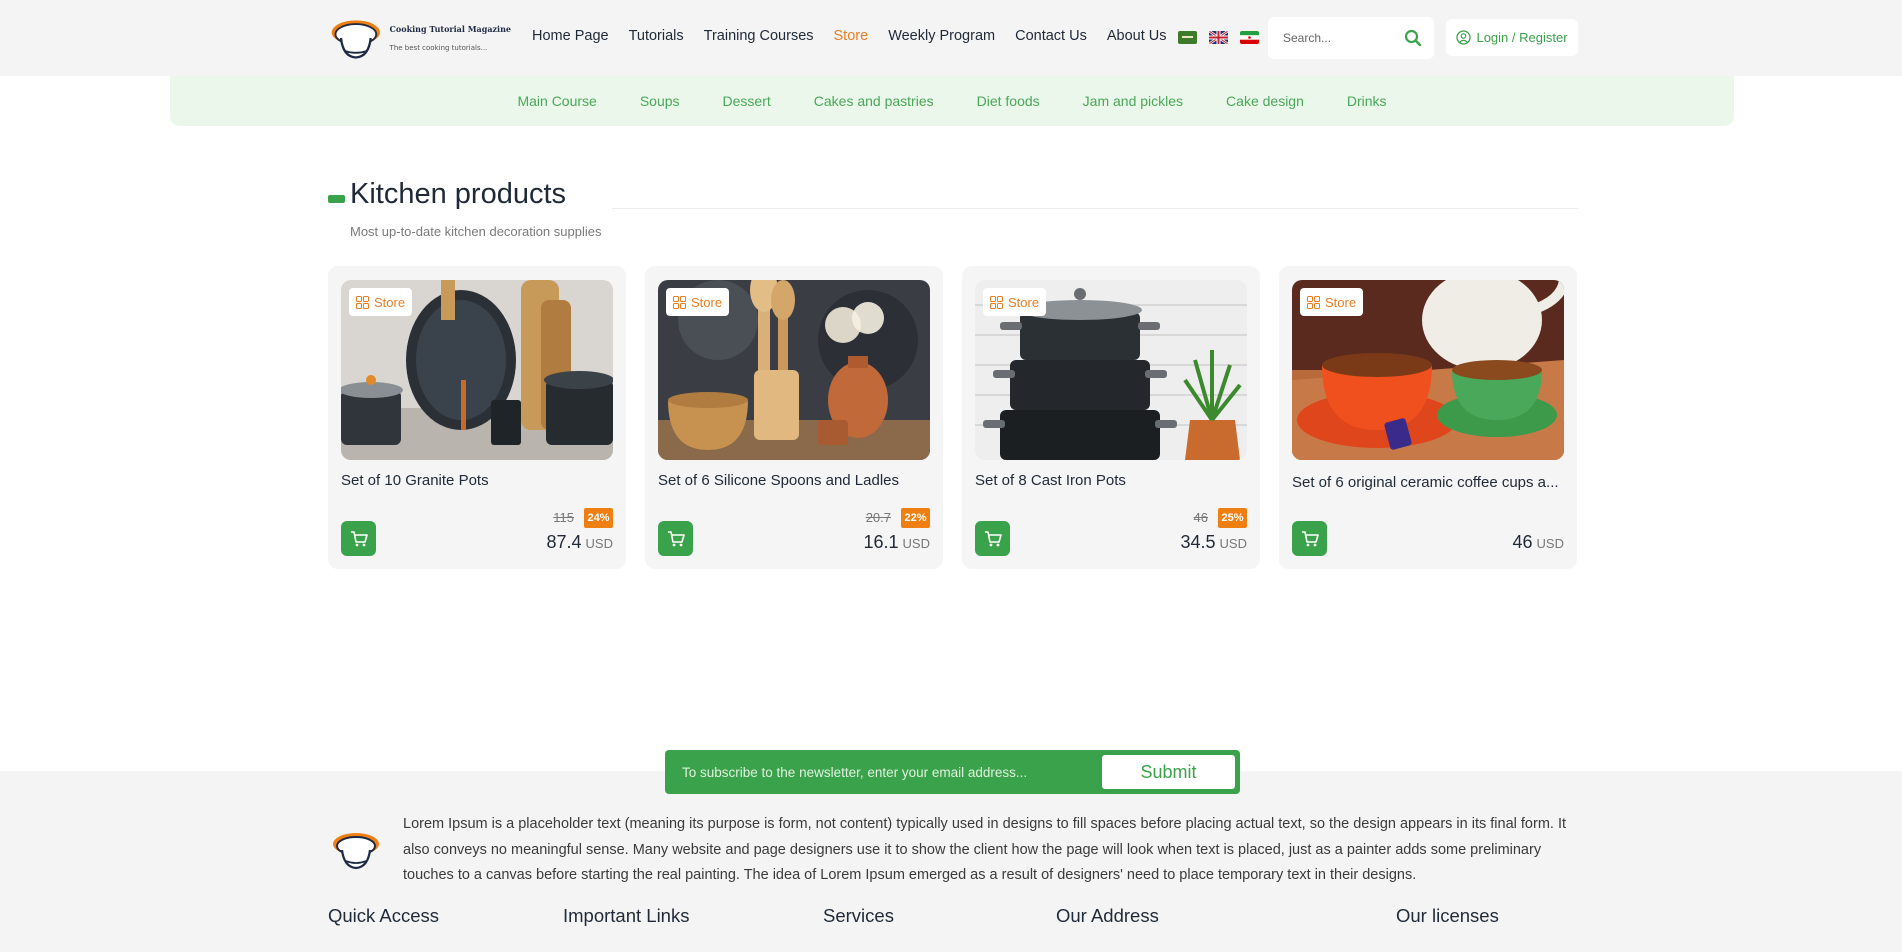 The width and height of the screenshot is (1902, 952). Describe the element at coordinates (794, 480) in the screenshot. I see `product-title: Set of 6 Silicone Spoons and Ladles` at that location.